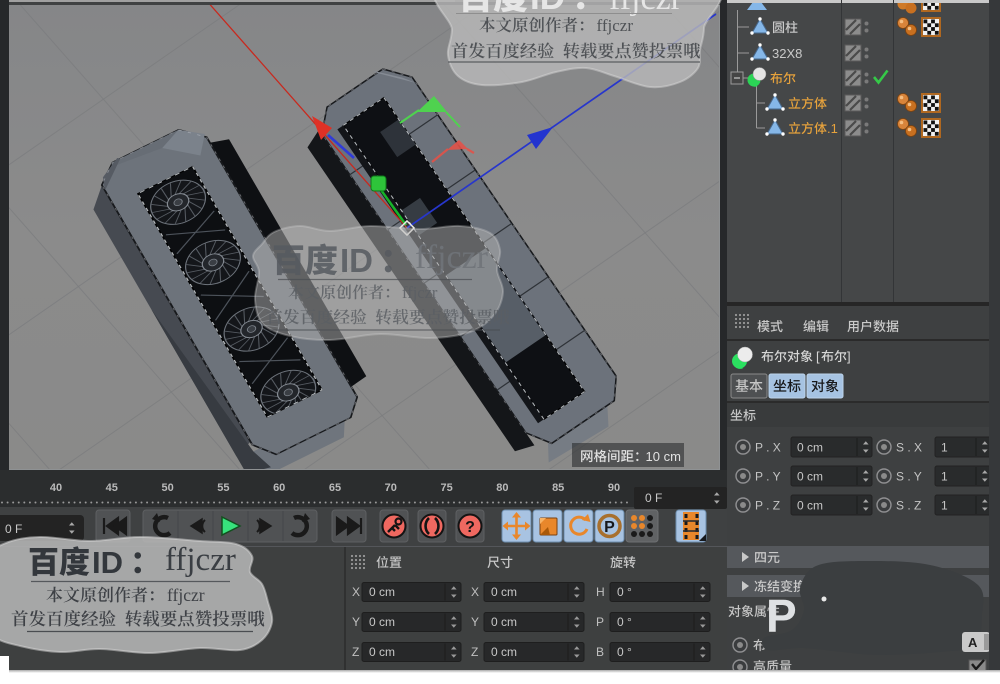 This screenshot has height=684, width=1000. What do you see at coordinates (56, 488) in the screenshot?
I see `svg-text: 40` at bounding box center [56, 488].